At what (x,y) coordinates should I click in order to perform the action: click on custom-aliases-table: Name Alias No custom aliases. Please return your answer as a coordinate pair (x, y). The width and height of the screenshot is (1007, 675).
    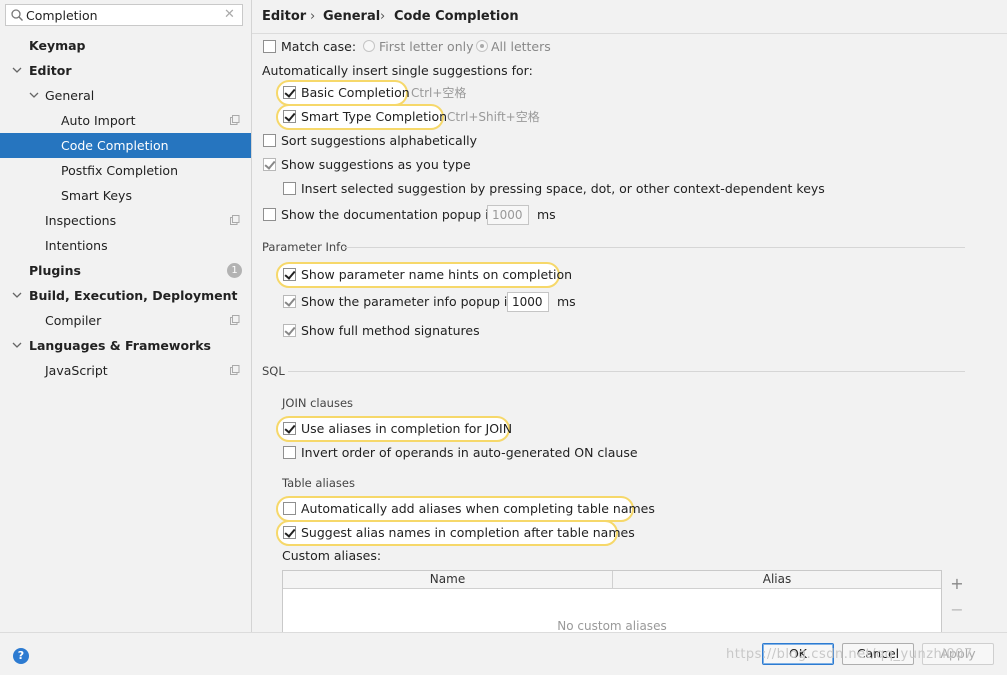
    Looking at the image, I should click on (612, 601).